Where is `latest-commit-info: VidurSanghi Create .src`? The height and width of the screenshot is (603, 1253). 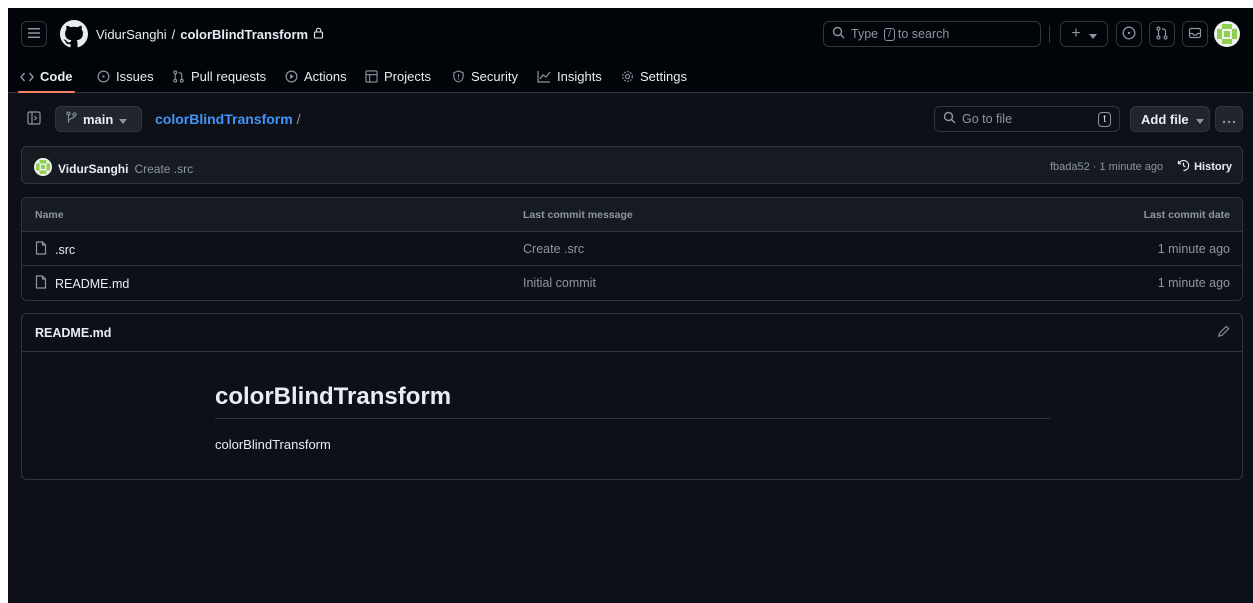
latest-commit-info: VidurSanghi Create .src is located at coordinates (113, 168).